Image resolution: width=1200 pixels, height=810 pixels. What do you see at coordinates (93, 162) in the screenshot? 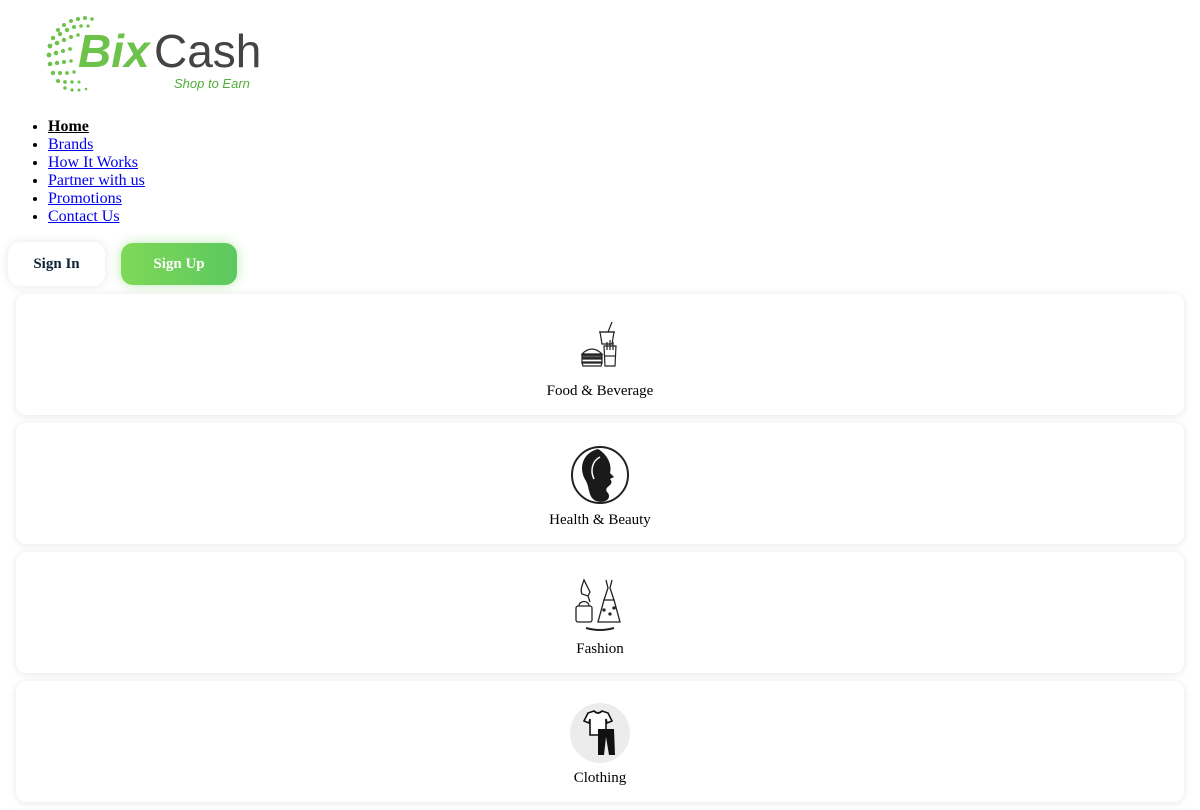
I see `nav-link-how-it-works: How It Works` at bounding box center [93, 162].